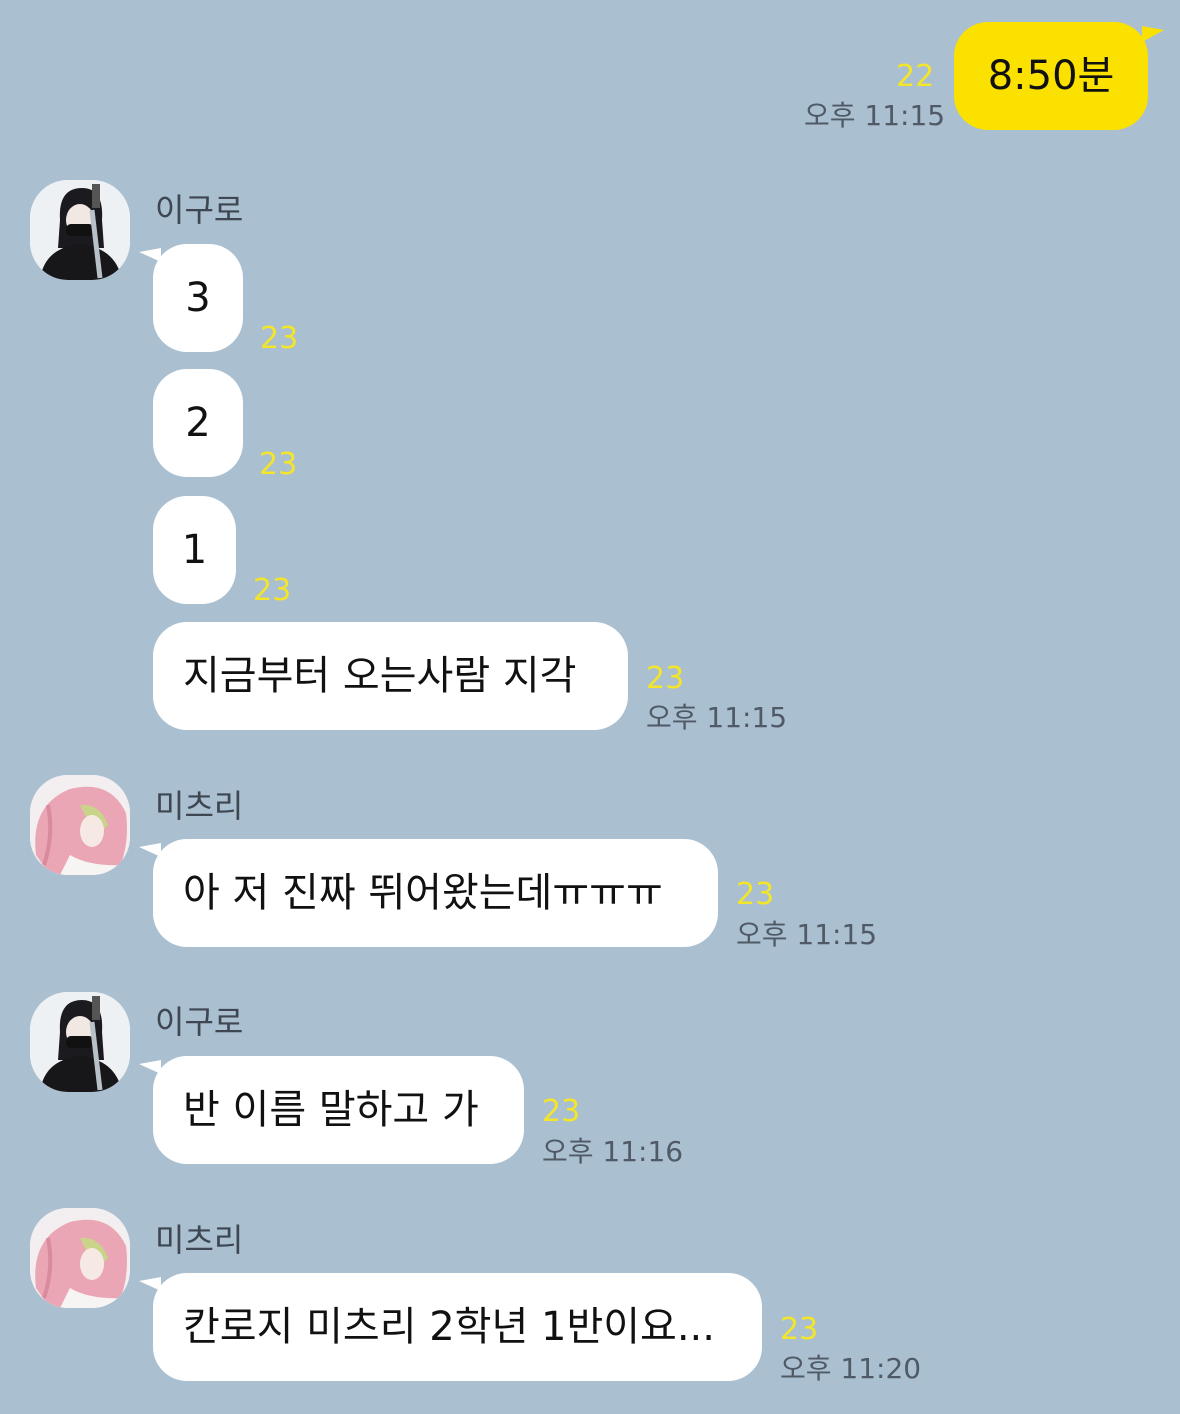 This screenshot has width=1180, height=1414. What do you see at coordinates (423, 893) in the screenshot?
I see `message-text: 아 저 진짜 뛰어왔는데ㅠㅠㅠ` at bounding box center [423, 893].